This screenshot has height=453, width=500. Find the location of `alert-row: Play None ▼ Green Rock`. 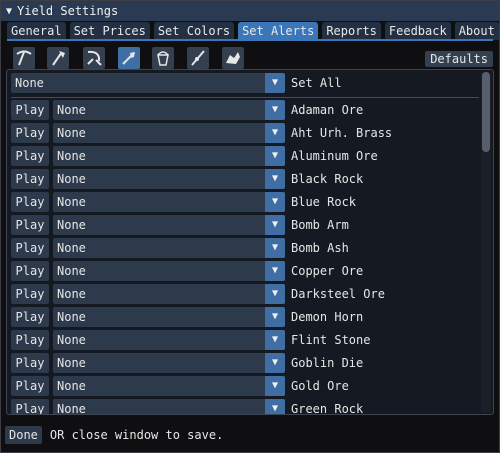

alert-row: Play None ▼ Green Rock is located at coordinates (187, 407).